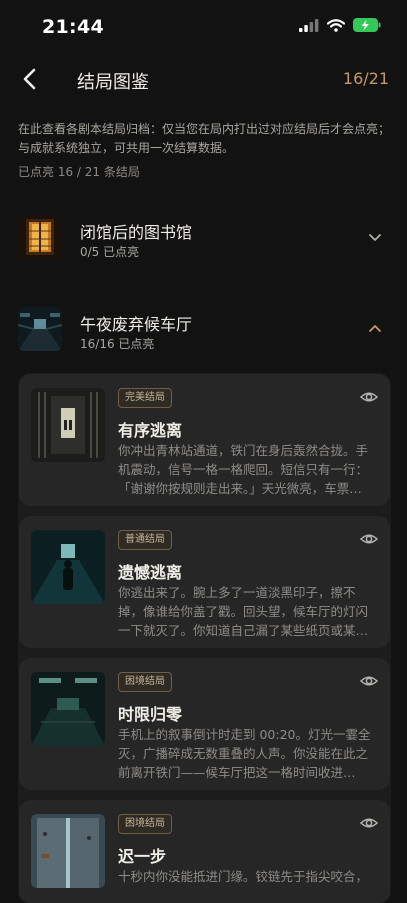  What do you see at coordinates (73, 27) in the screenshot?
I see `status-time: 21:44` at bounding box center [73, 27].